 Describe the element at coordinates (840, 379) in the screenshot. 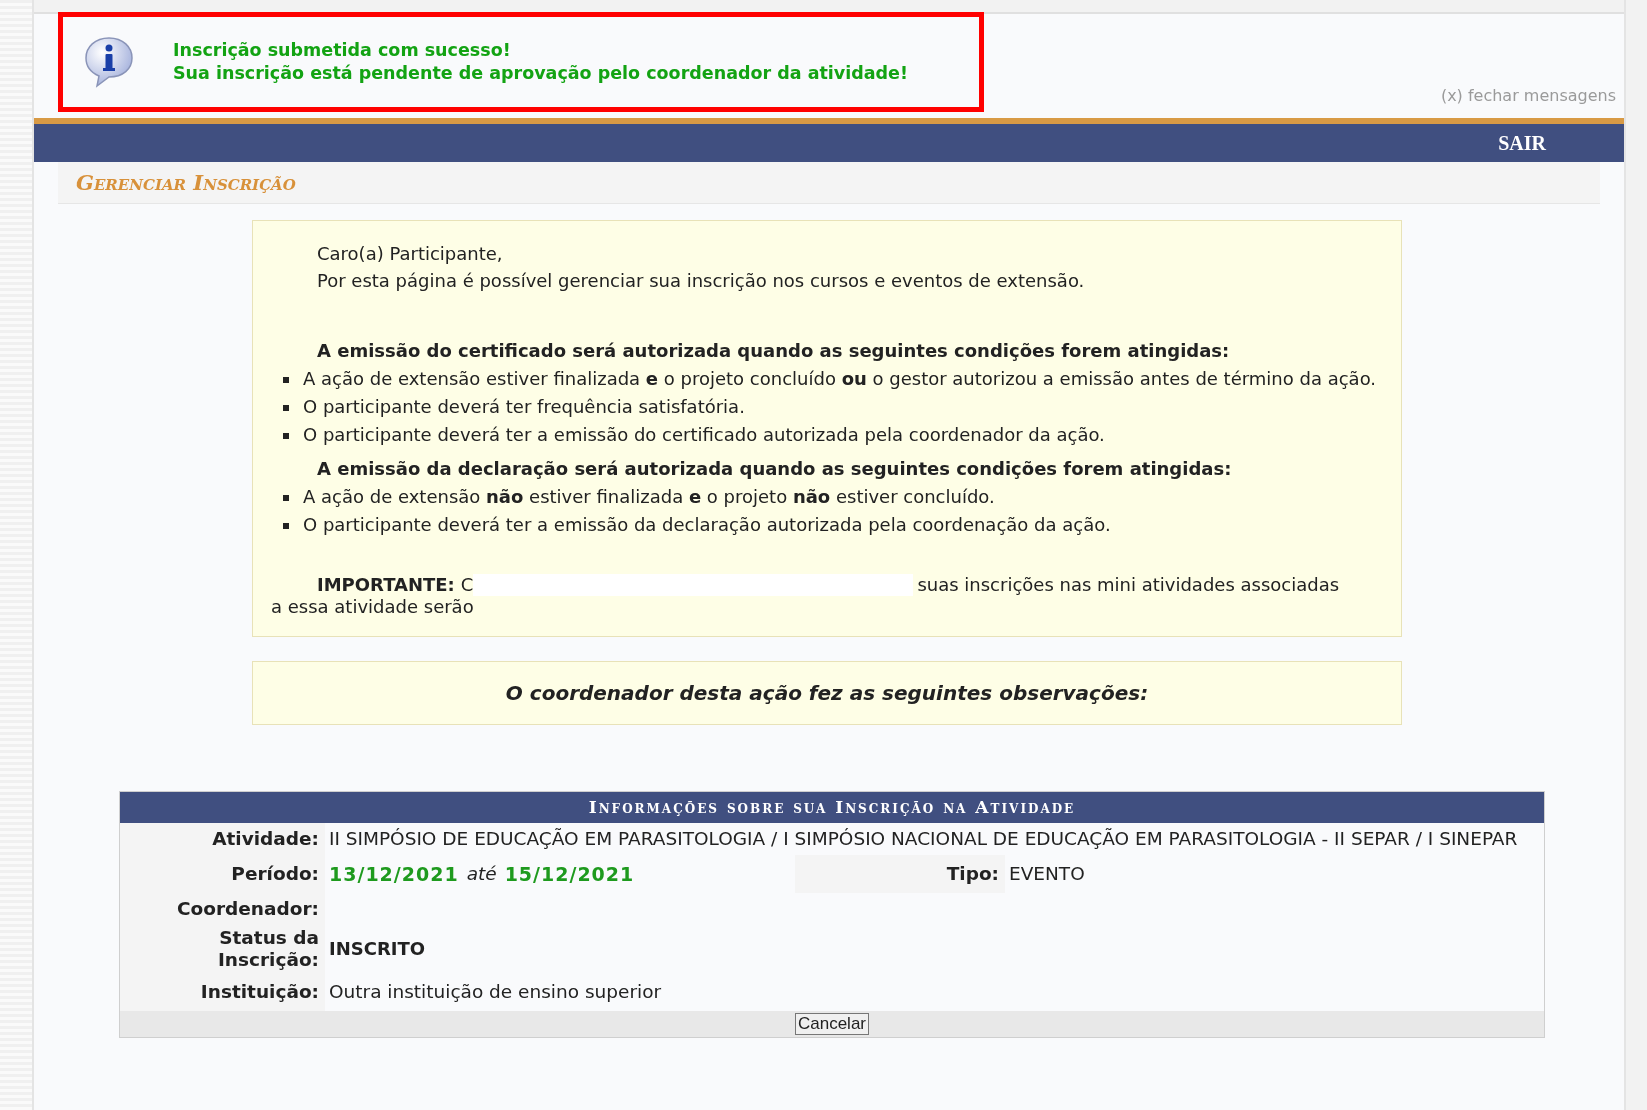

I see `condition-text: A ação de extensão estiver finalizada e o projeto concluído ou o gestor autorizou a emissão antes de término da ação.` at that location.